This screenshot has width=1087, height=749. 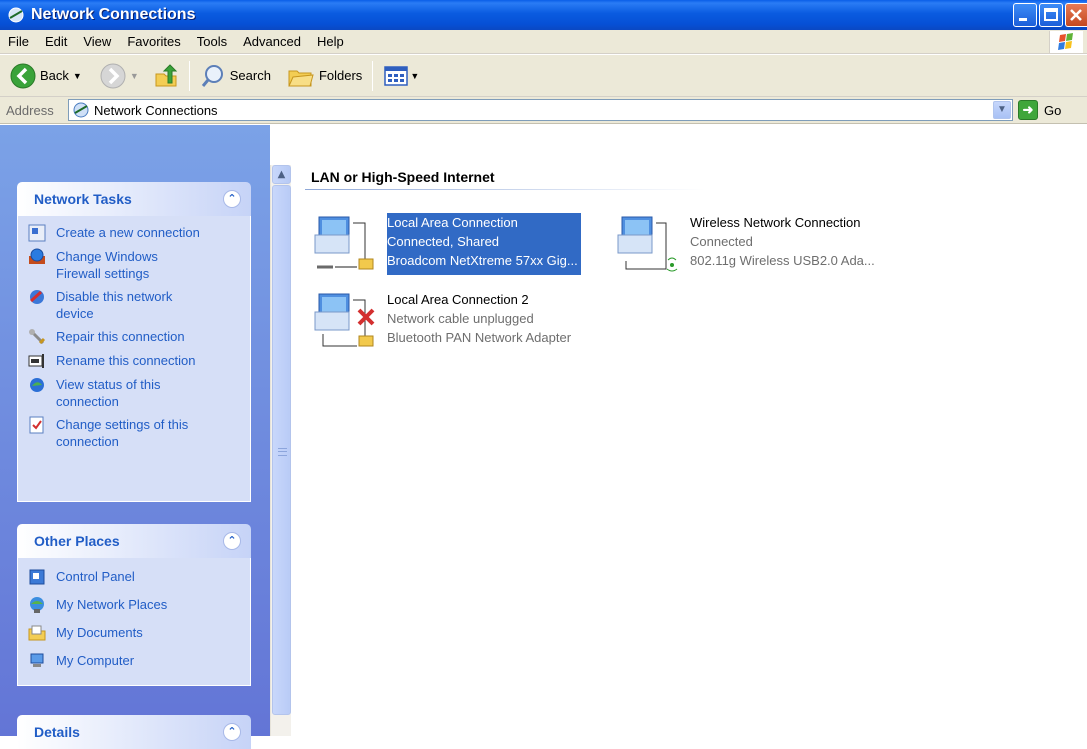 I want to click on place-control-panel: Control Panel, so click(x=135, y=577).